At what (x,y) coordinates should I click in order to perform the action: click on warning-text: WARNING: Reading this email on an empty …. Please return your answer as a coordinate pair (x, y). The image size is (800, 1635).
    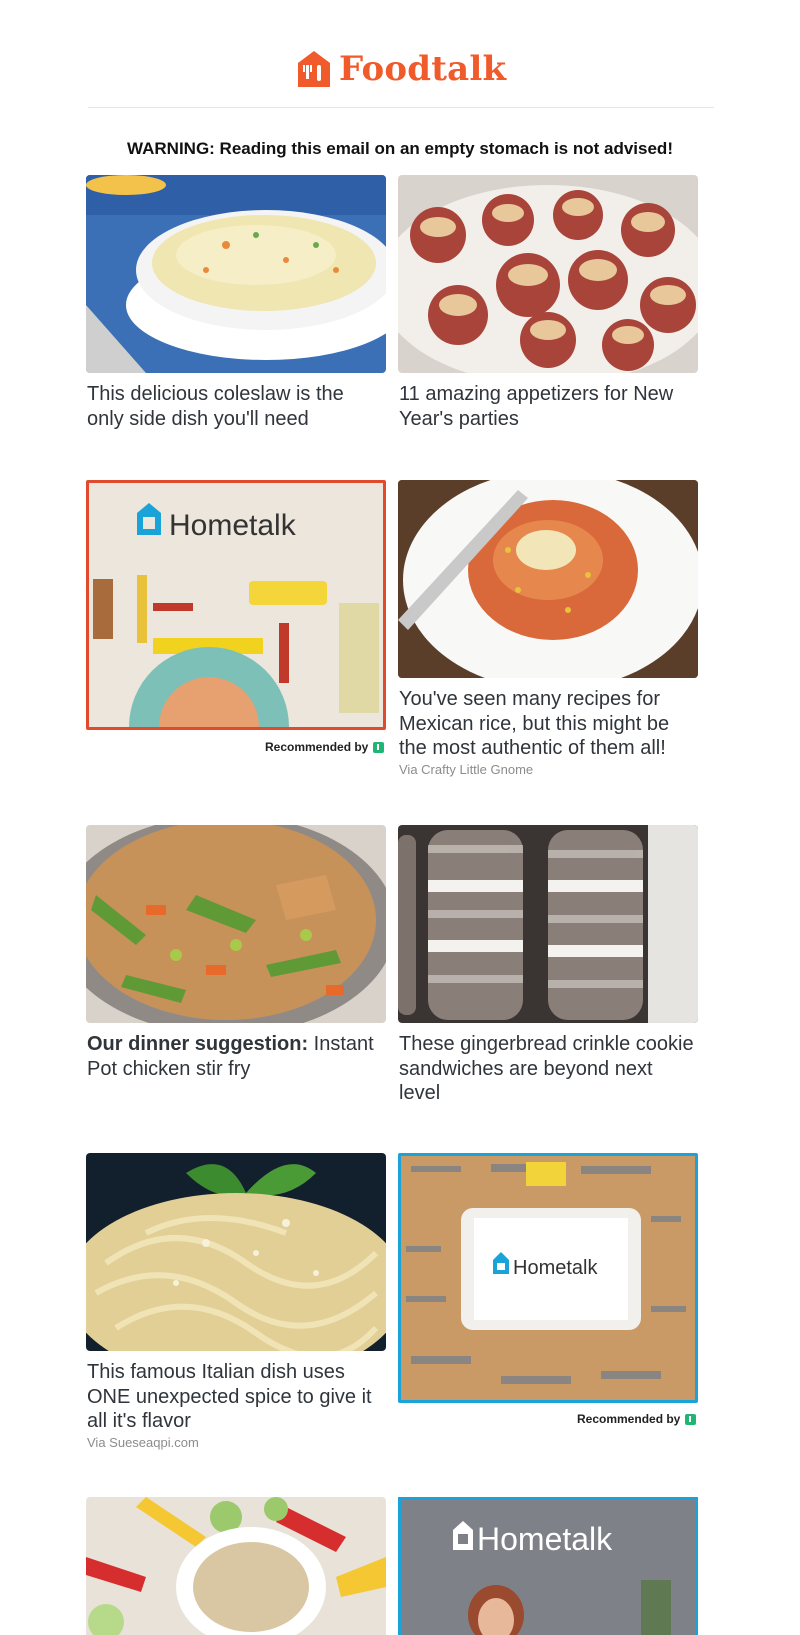
    Looking at the image, I should click on (400, 148).